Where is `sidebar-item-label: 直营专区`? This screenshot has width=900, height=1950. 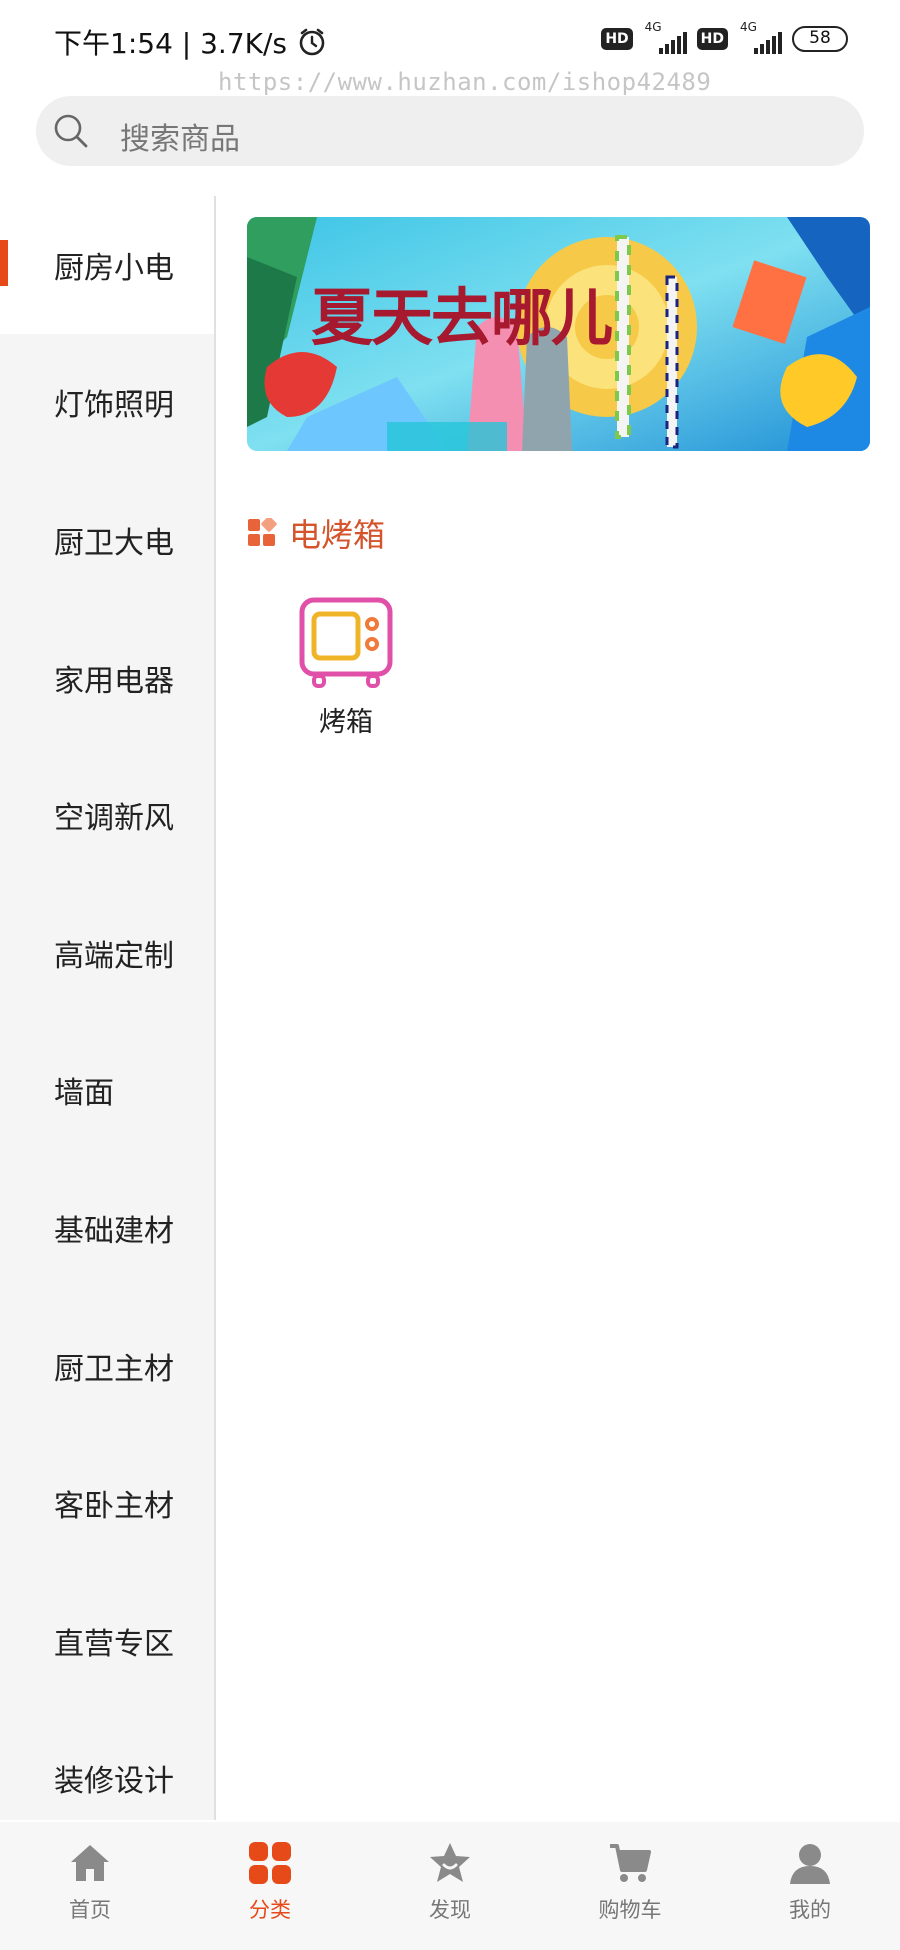
sidebar-item-label: 直营专区 is located at coordinates (114, 1644).